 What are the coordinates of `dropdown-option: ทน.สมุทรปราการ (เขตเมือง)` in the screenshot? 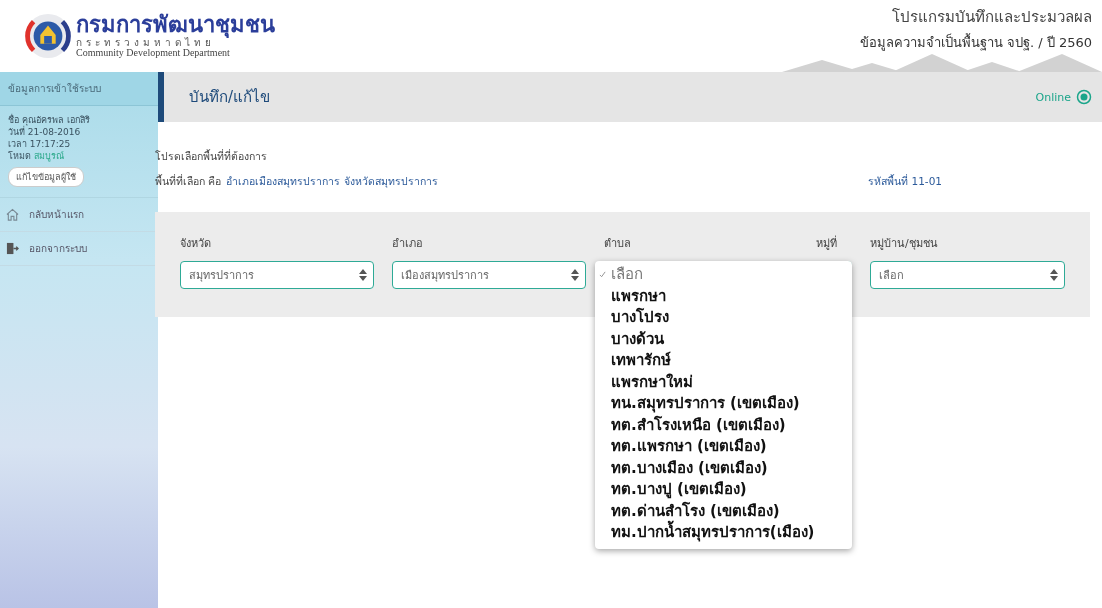 It's located at (723, 404).